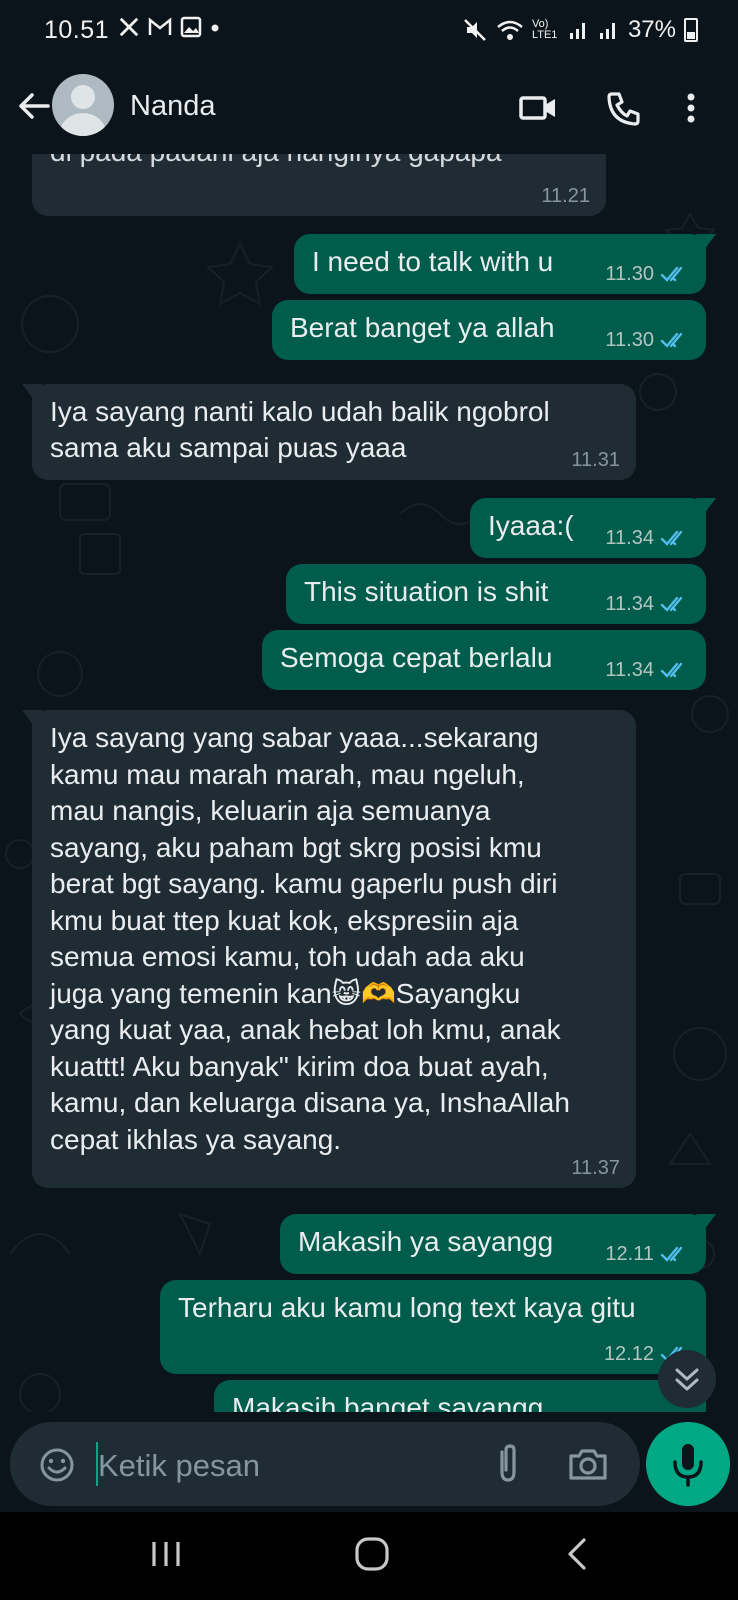 Image resolution: width=738 pixels, height=1600 pixels. Describe the element at coordinates (215, 28) in the screenshot. I see `dot-icon` at that location.